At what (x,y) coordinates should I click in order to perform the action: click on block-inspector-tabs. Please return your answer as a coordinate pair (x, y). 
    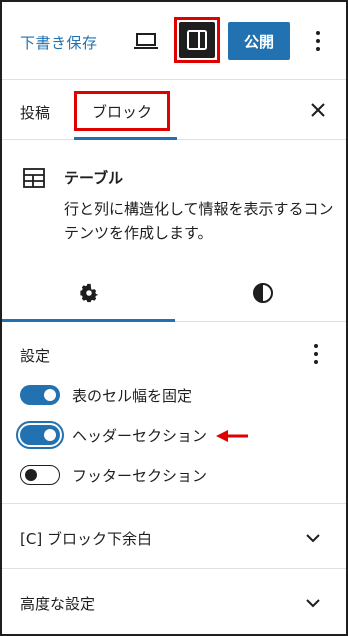
    Looking at the image, I should click on (174, 293).